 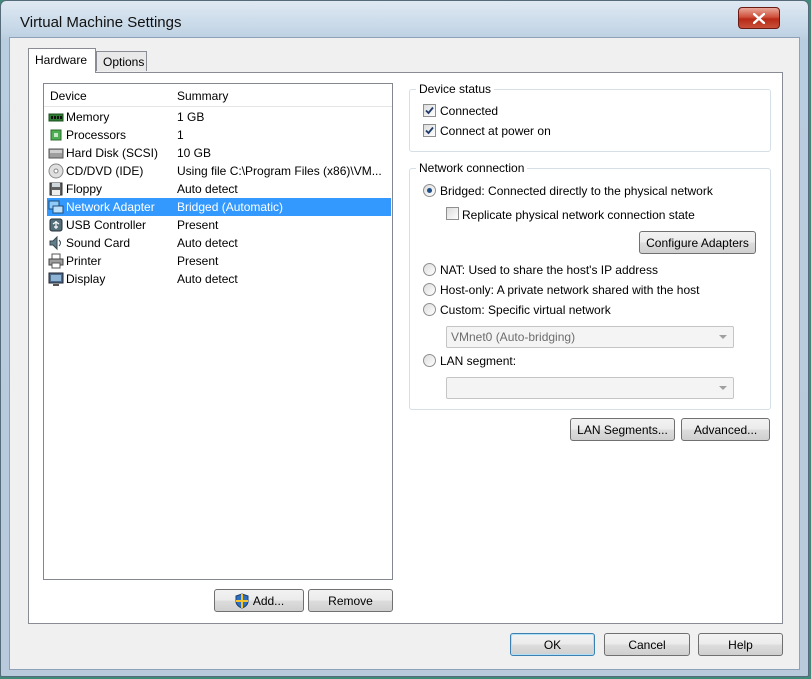 I want to click on replicate-state-checkbox, so click(x=452, y=213).